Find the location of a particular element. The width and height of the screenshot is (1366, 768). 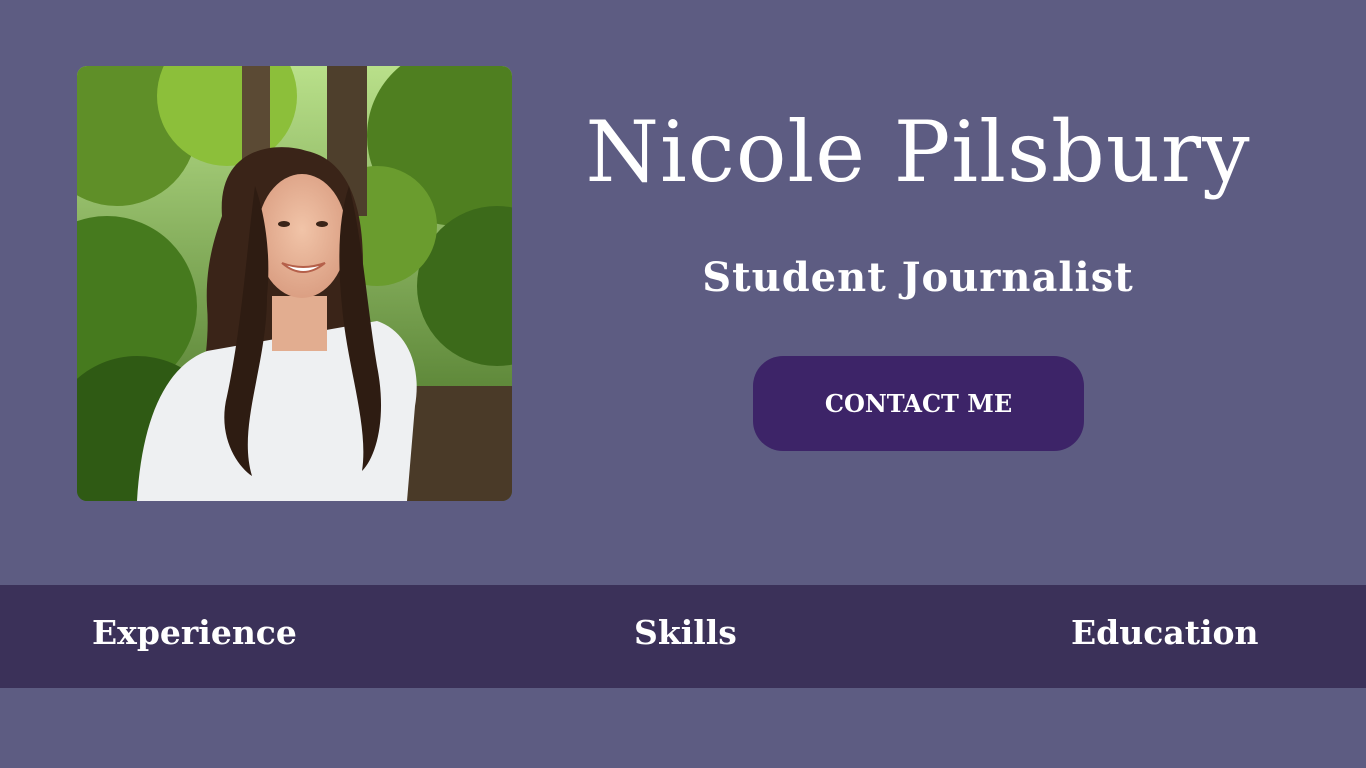

contact-me-button: CONTACT ME is located at coordinates (918, 403).